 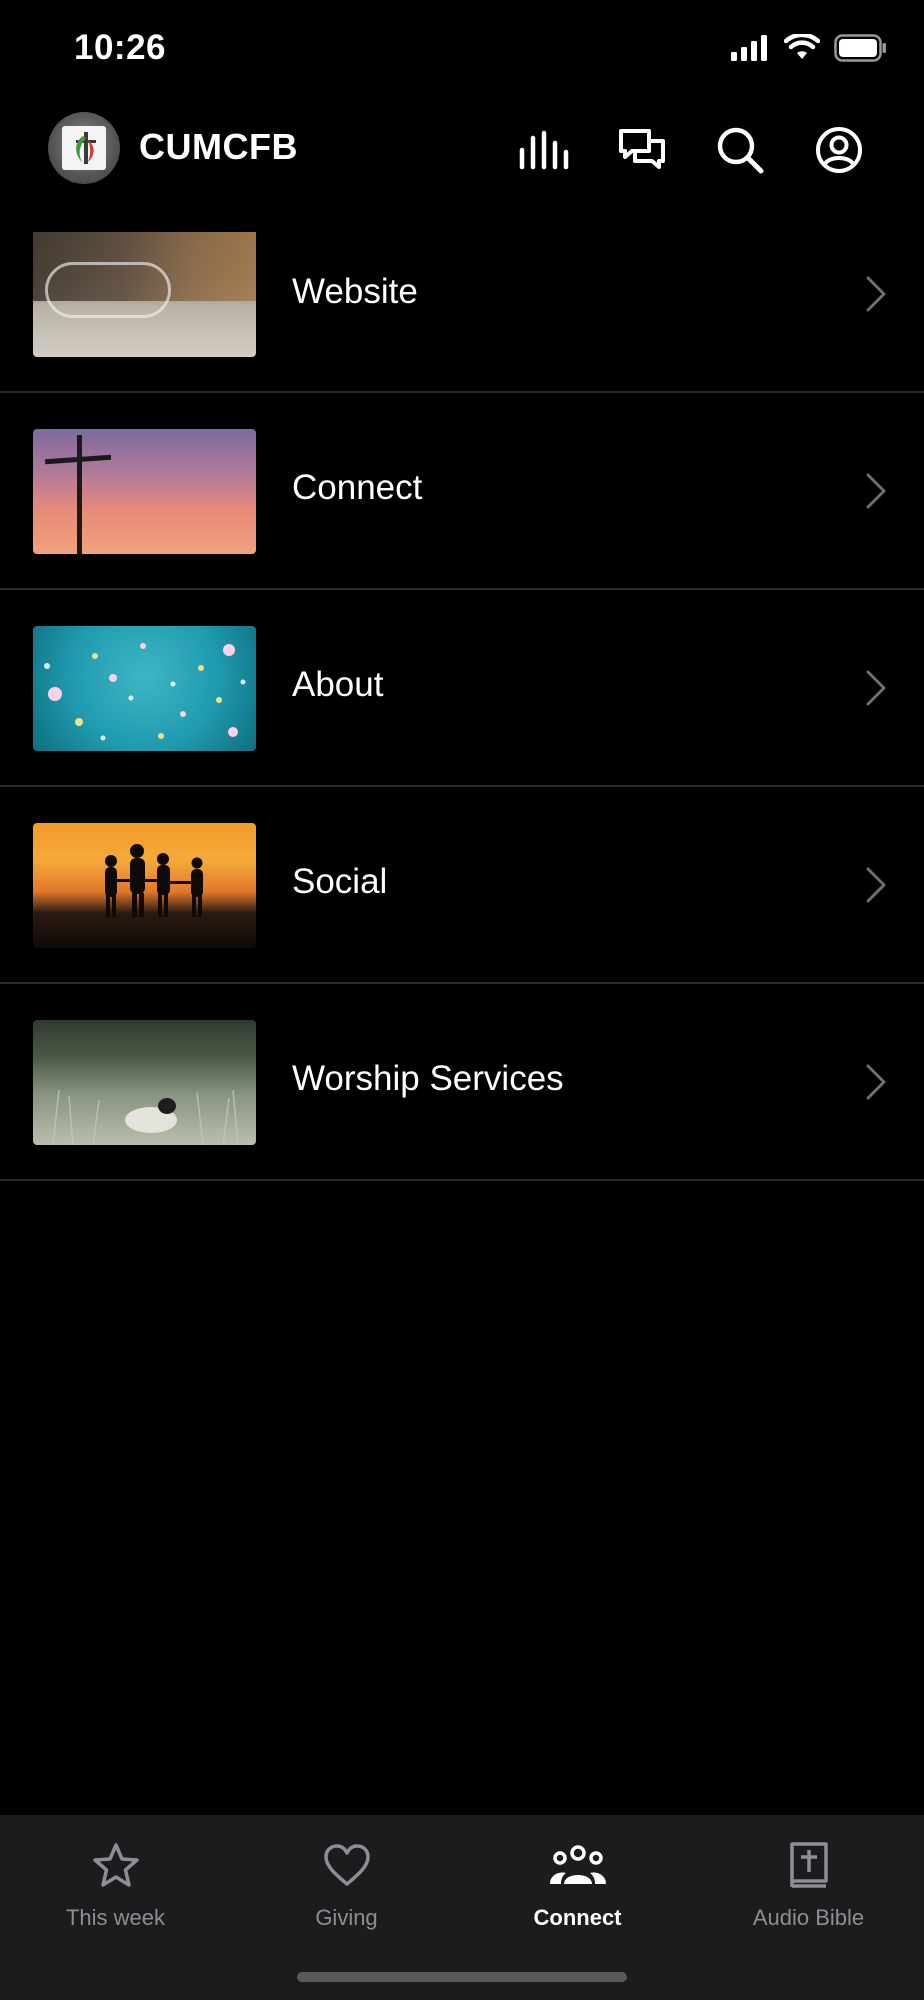 I want to click on equalizer-icon, so click(x=544, y=150).